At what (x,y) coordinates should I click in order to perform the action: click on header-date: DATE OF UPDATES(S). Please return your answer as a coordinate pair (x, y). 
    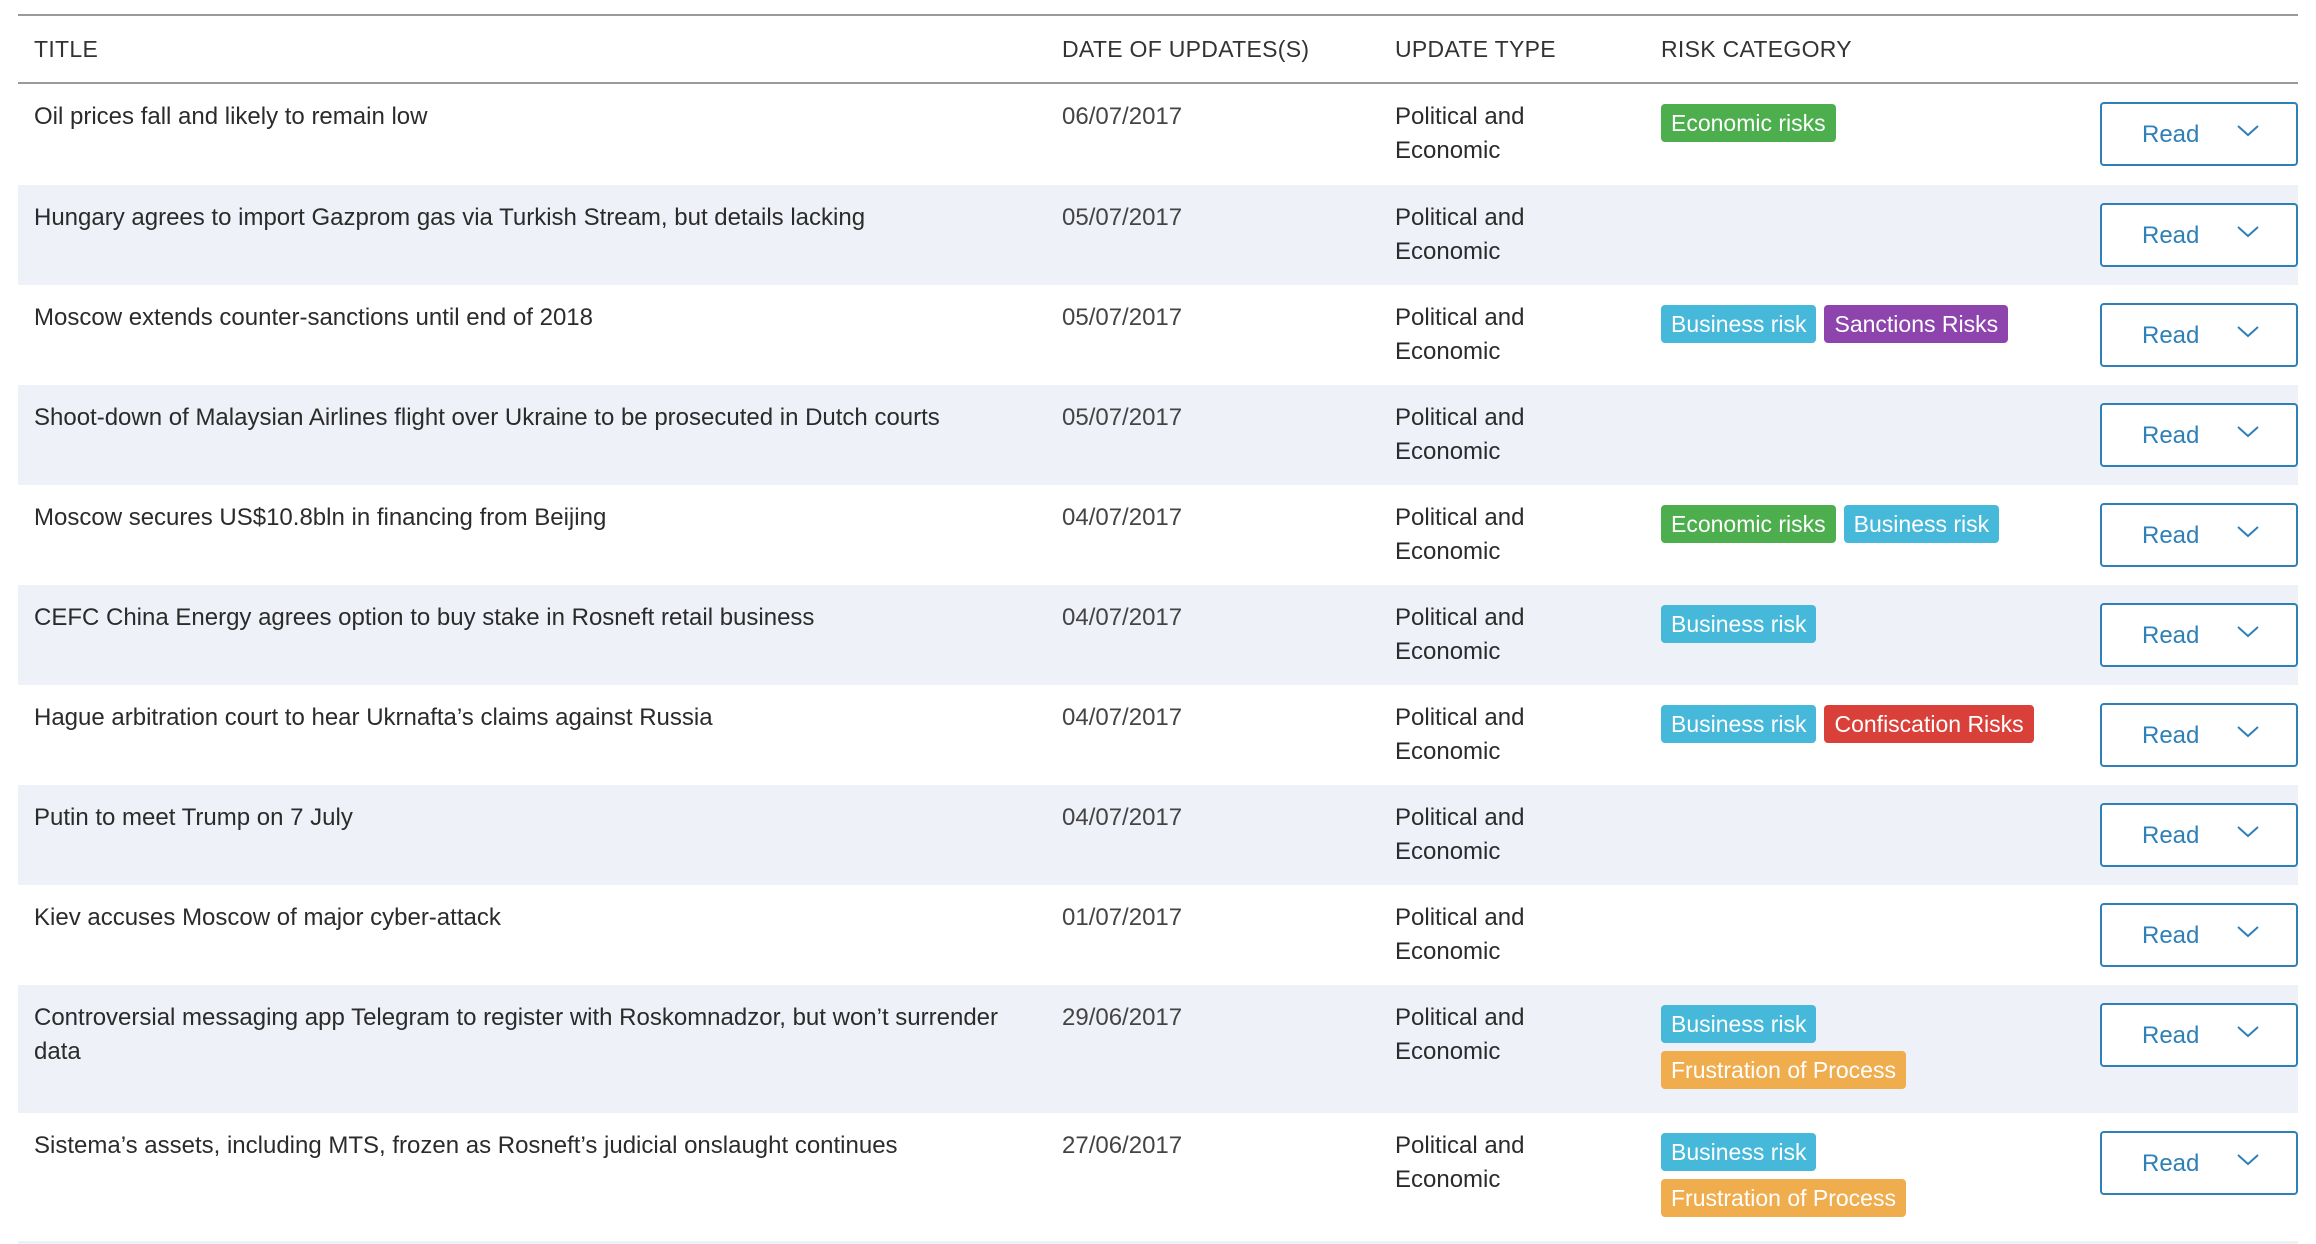
    Looking at the image, I should click on (1212, 49).